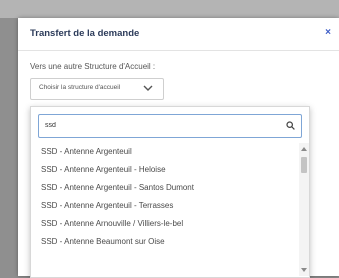 The width and height of the screenshot is (339, 278). What do you see at coordinates (160, 125) in the screenshot?
I see `search-input` at bounding box center [160, 125].